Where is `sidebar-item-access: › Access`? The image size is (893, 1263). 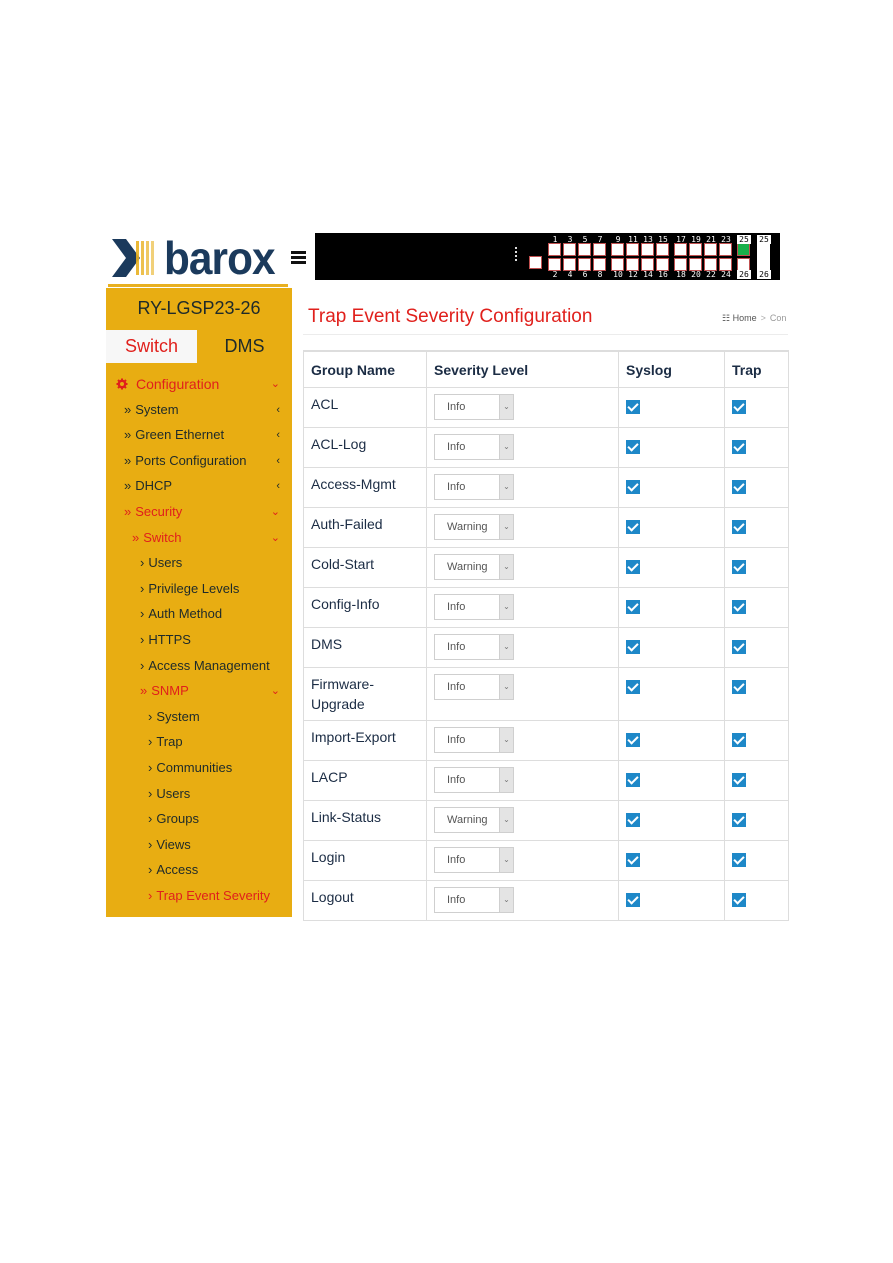 sidebar-item-access: › Access is located at coordinates (199, 870).